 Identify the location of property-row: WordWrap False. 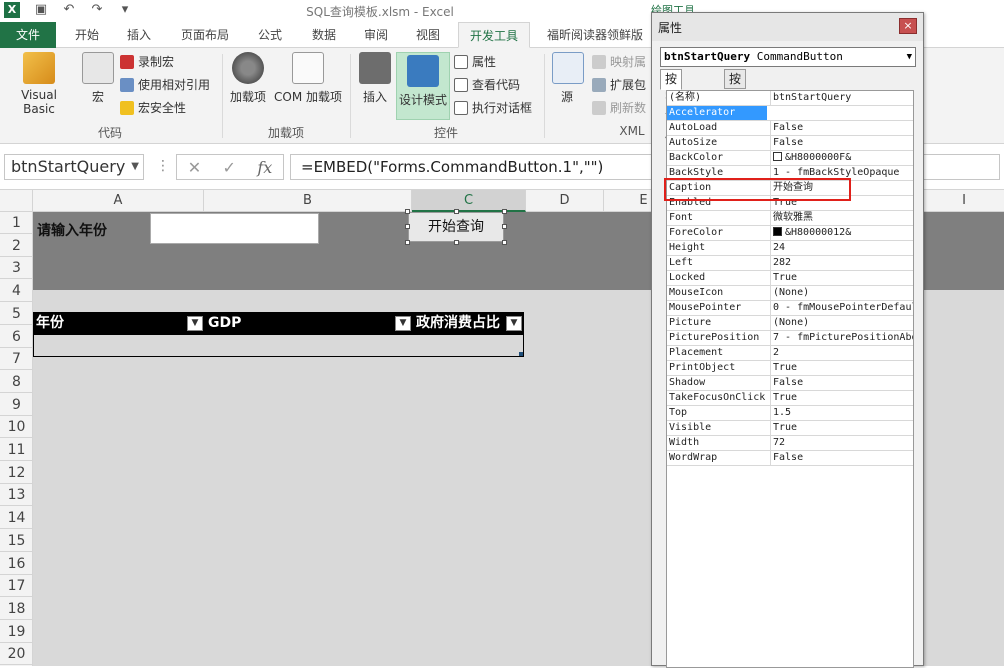
(790, 458).